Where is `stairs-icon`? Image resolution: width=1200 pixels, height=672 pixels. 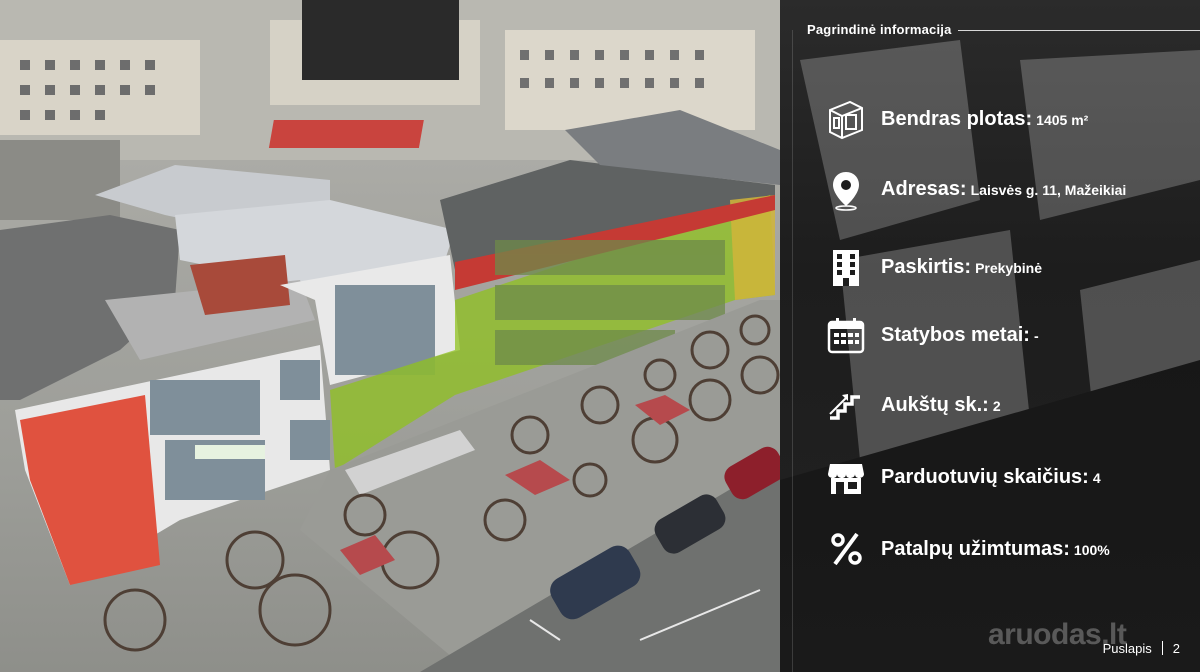
stairs-icon is located at coordinates (846, 406).